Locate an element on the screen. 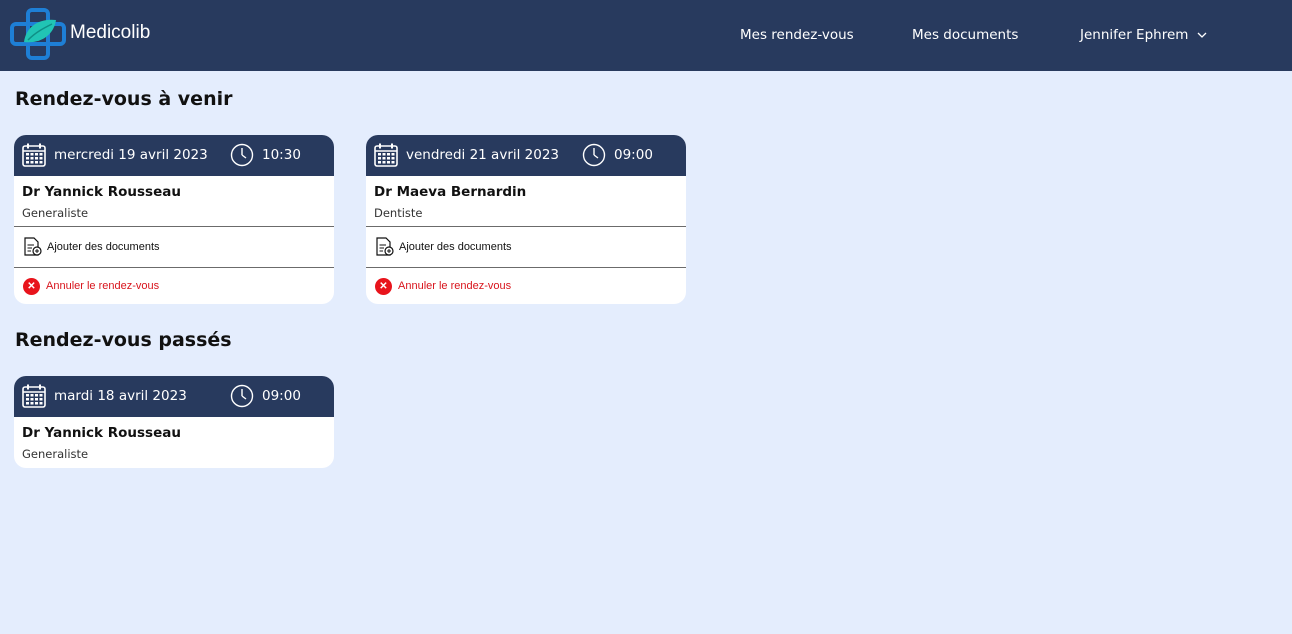  user-name: Jennifer Ephrem is located at coordinates (1134, 35).